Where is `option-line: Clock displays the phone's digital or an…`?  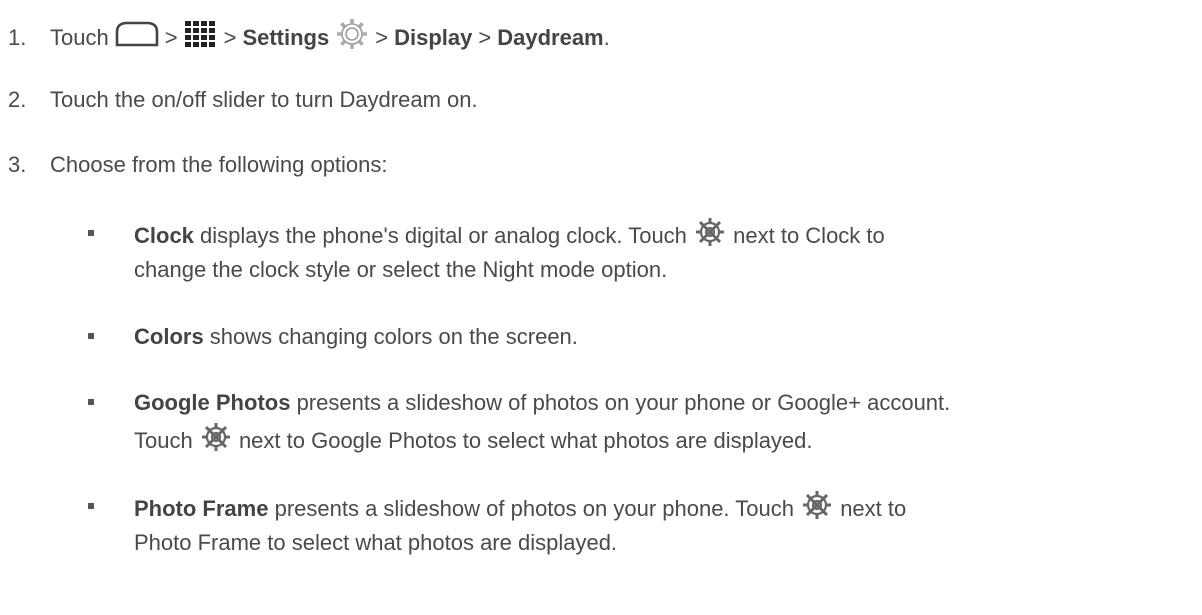
option-line: Clock displays the phone's digital or an… is located at coordinates (509, 237).